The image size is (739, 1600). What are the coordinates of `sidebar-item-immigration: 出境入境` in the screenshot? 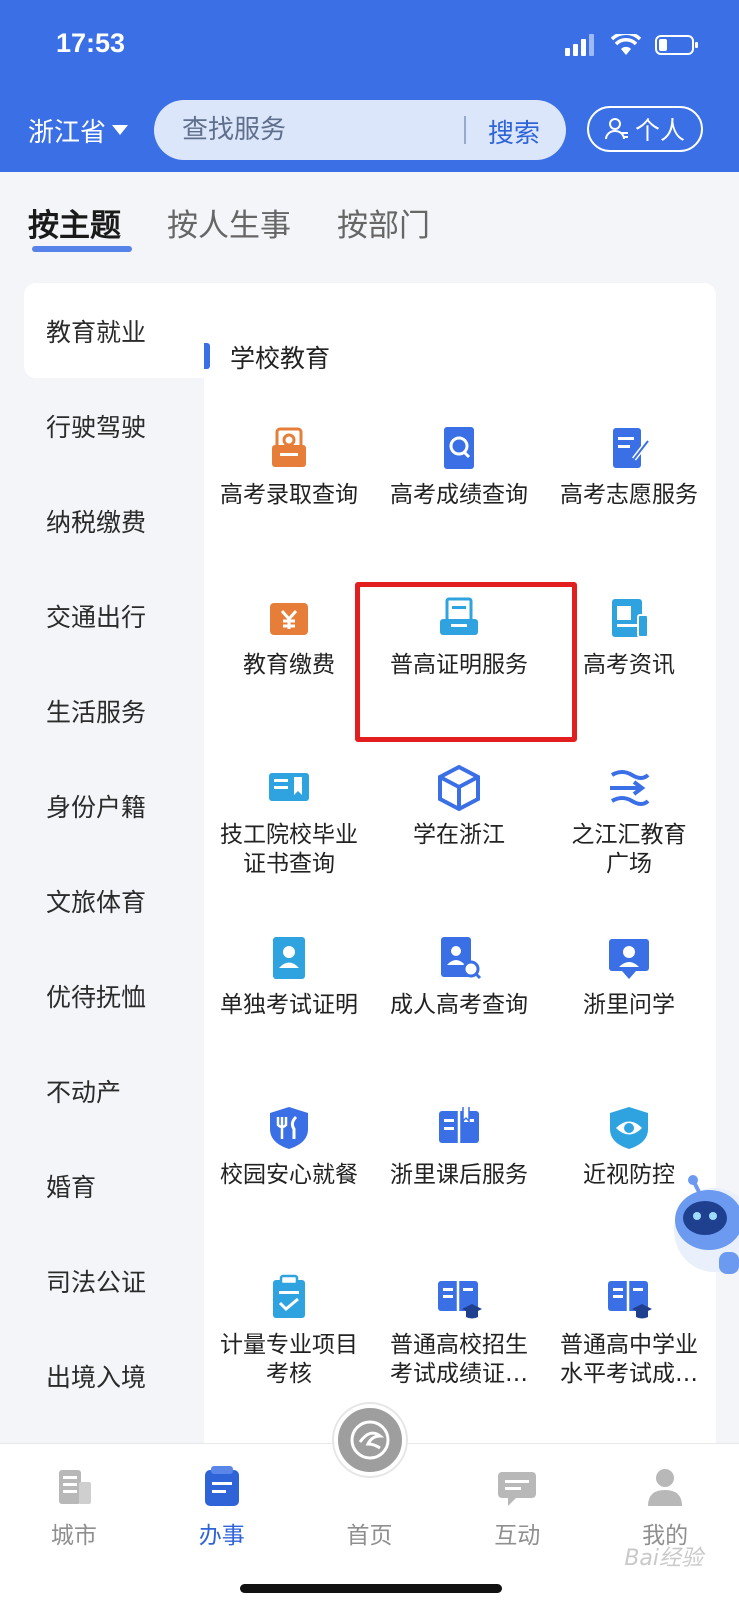 It's located at (114, 1375).